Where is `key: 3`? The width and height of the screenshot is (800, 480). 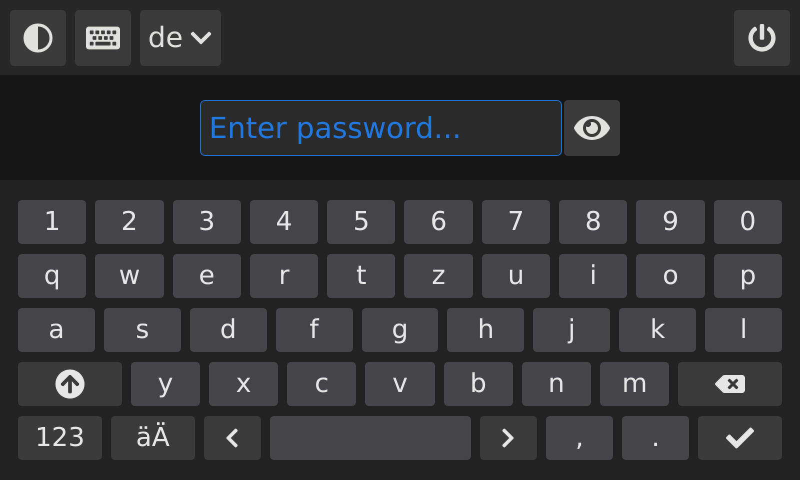
key: 3 is located at coordinates (206, 222).